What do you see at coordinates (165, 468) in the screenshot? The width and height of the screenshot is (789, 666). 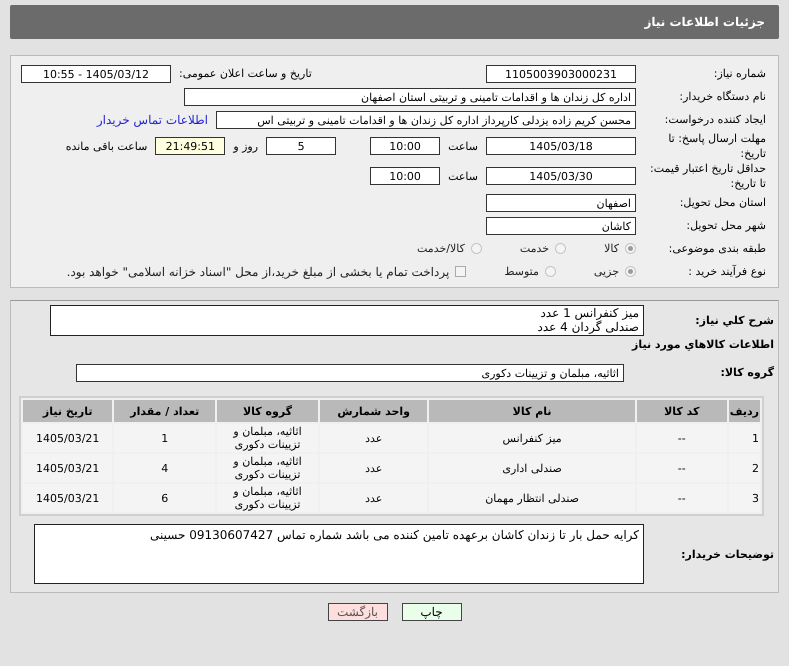 I see `table-cell: 4` at bounding box center [165, 468].